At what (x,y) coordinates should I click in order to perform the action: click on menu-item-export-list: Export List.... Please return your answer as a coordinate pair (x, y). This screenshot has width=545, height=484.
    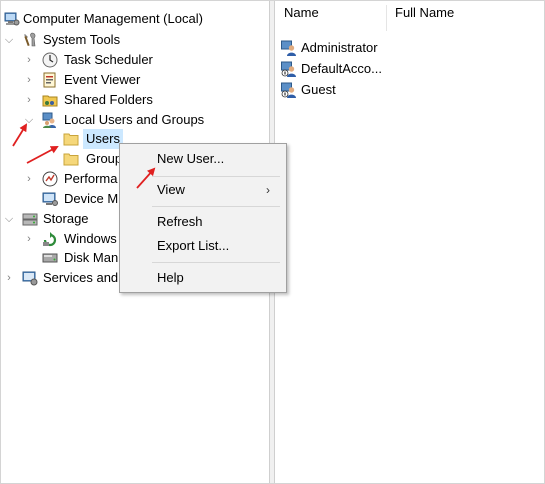
    Looking at the image, I should click on (203, 246).